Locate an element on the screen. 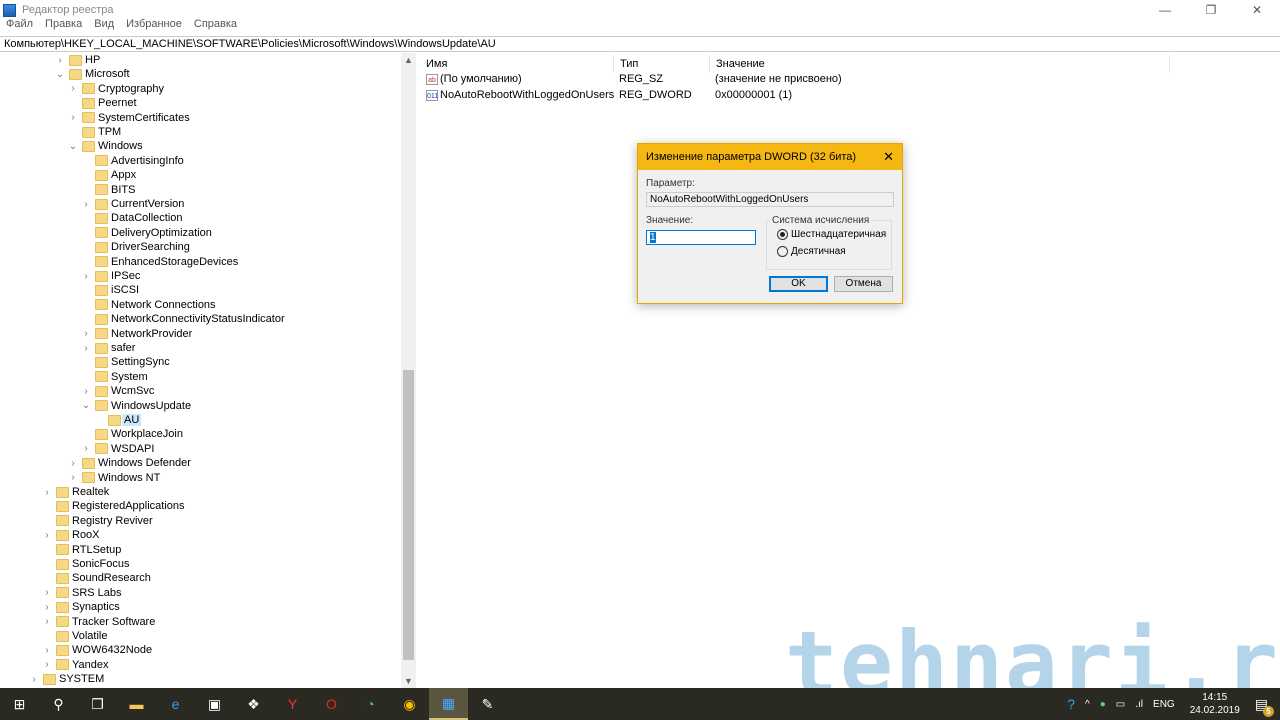  tree-item: › SYSTEM is located at coordinates (200, 679).